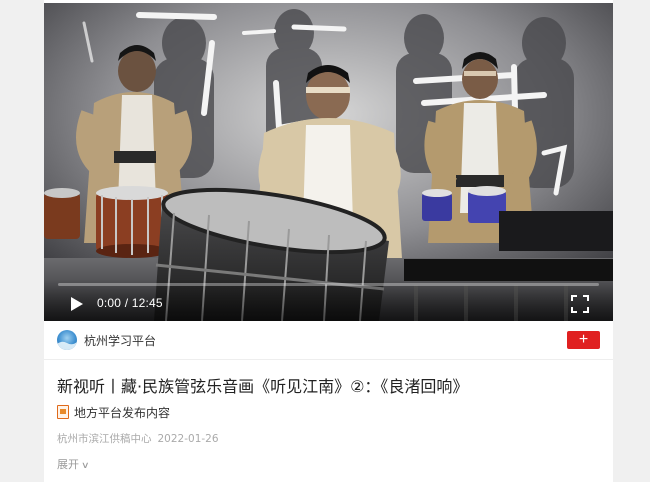 The image size is (650, 482). What do you see at coordinates (328, 284) in the screenshot?
I see `progress-bar` at bounding box center [328, 284].